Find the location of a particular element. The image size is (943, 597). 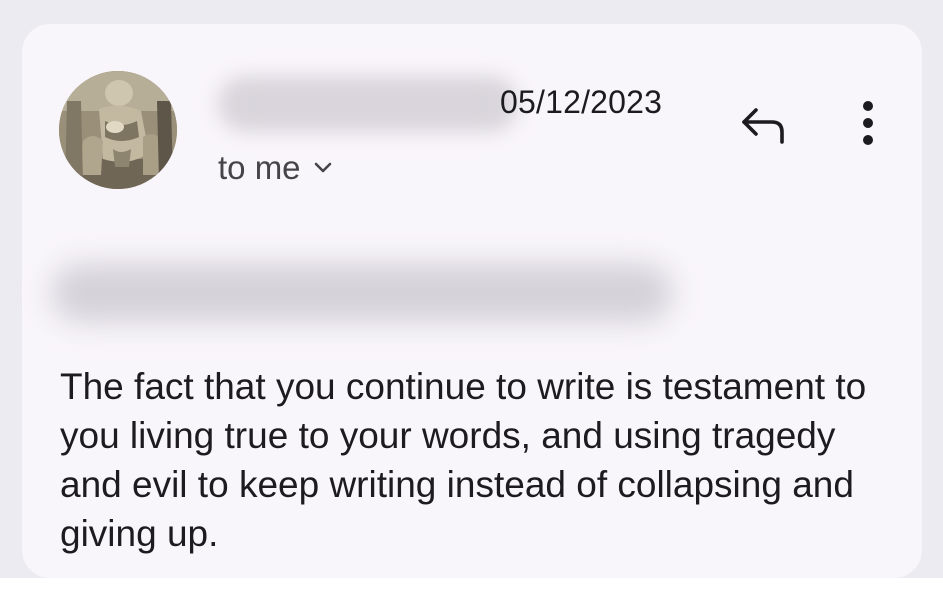

statue-photo-icon is located at coordinates (118, 130).